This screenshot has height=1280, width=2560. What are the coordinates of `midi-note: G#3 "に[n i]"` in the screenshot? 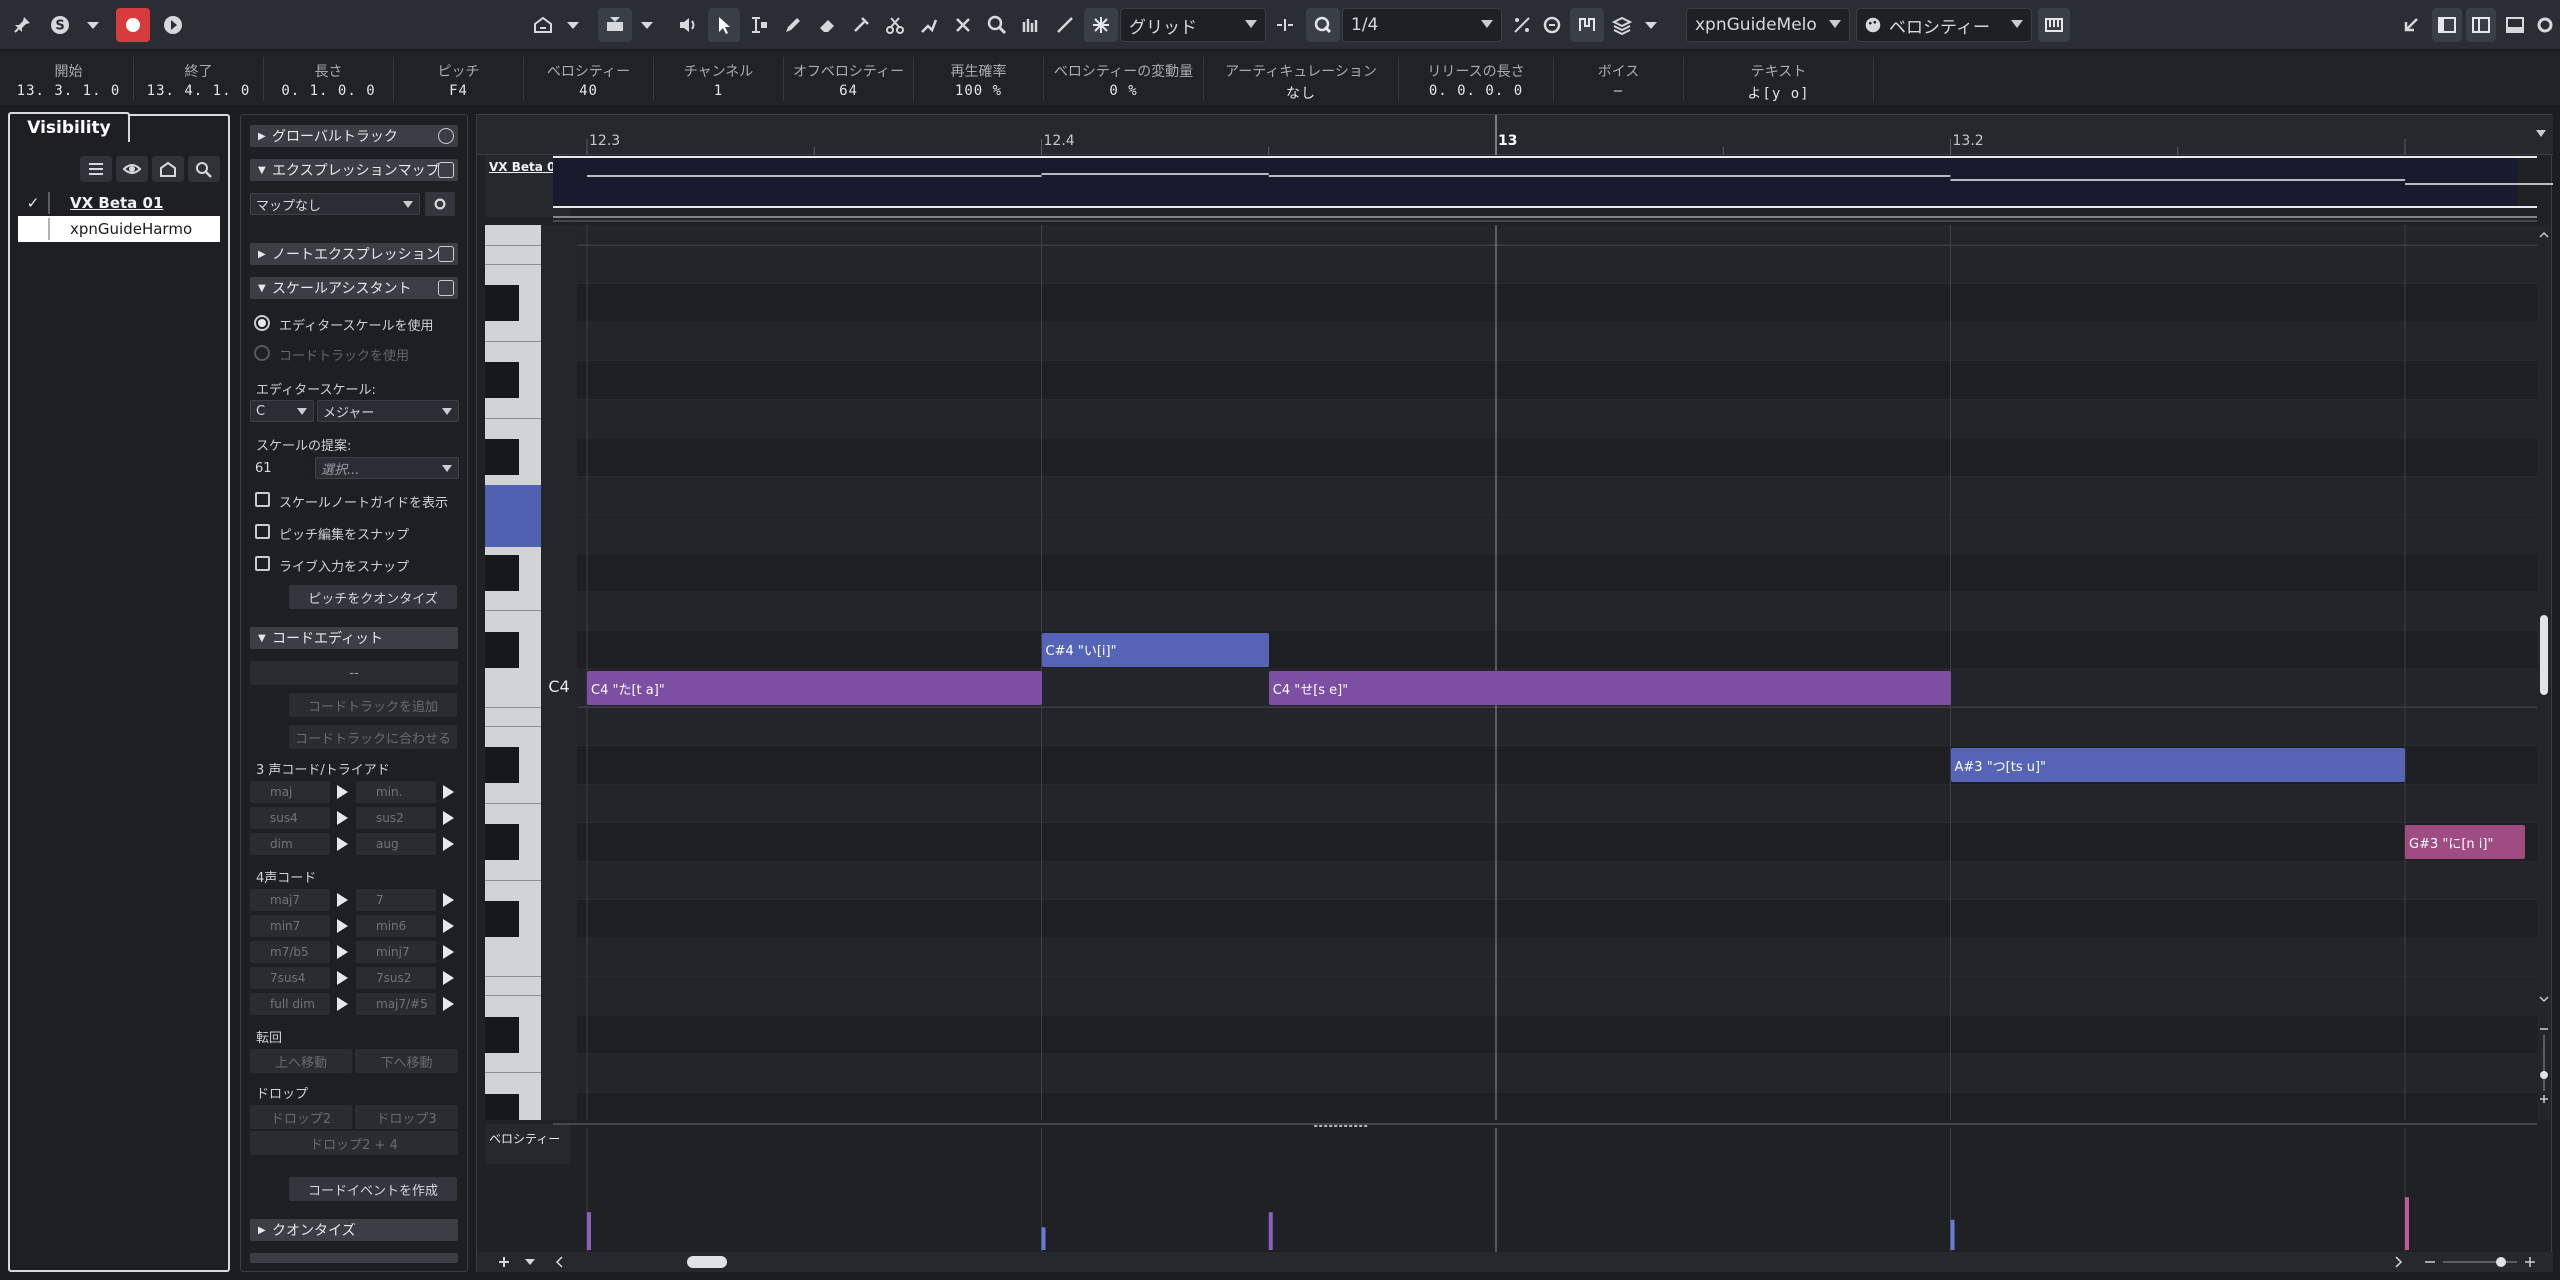 It's located at (2465, 842).